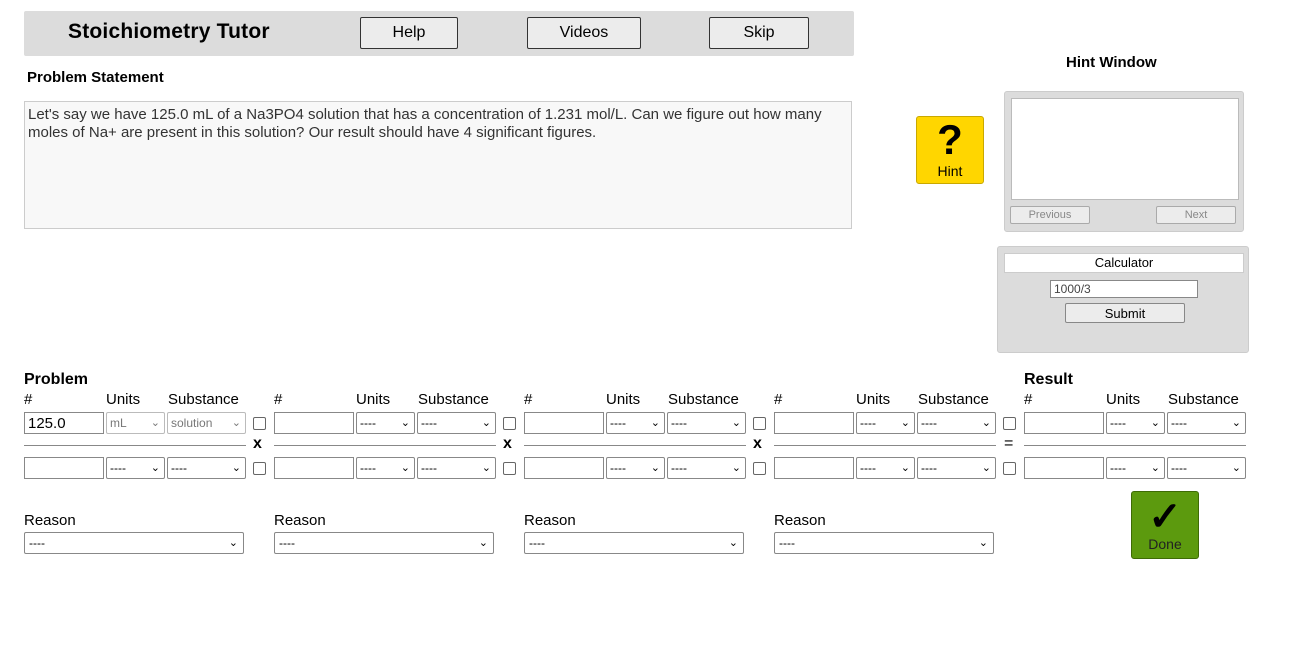 This screenshot has height=650, width=1316. I want to click on col1-denominator-checkbox, so click(259, 468).